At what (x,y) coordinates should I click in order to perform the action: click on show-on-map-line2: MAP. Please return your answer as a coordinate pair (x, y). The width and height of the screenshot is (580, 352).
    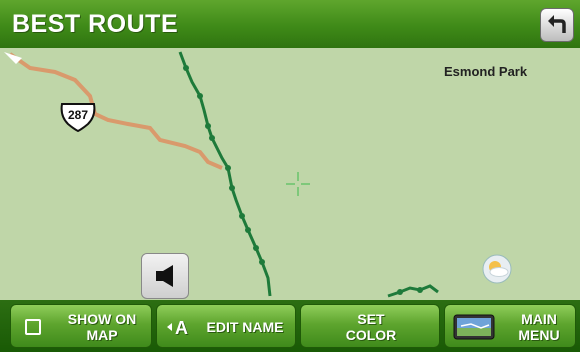
    Looking at the image, I should click on (102, 335).